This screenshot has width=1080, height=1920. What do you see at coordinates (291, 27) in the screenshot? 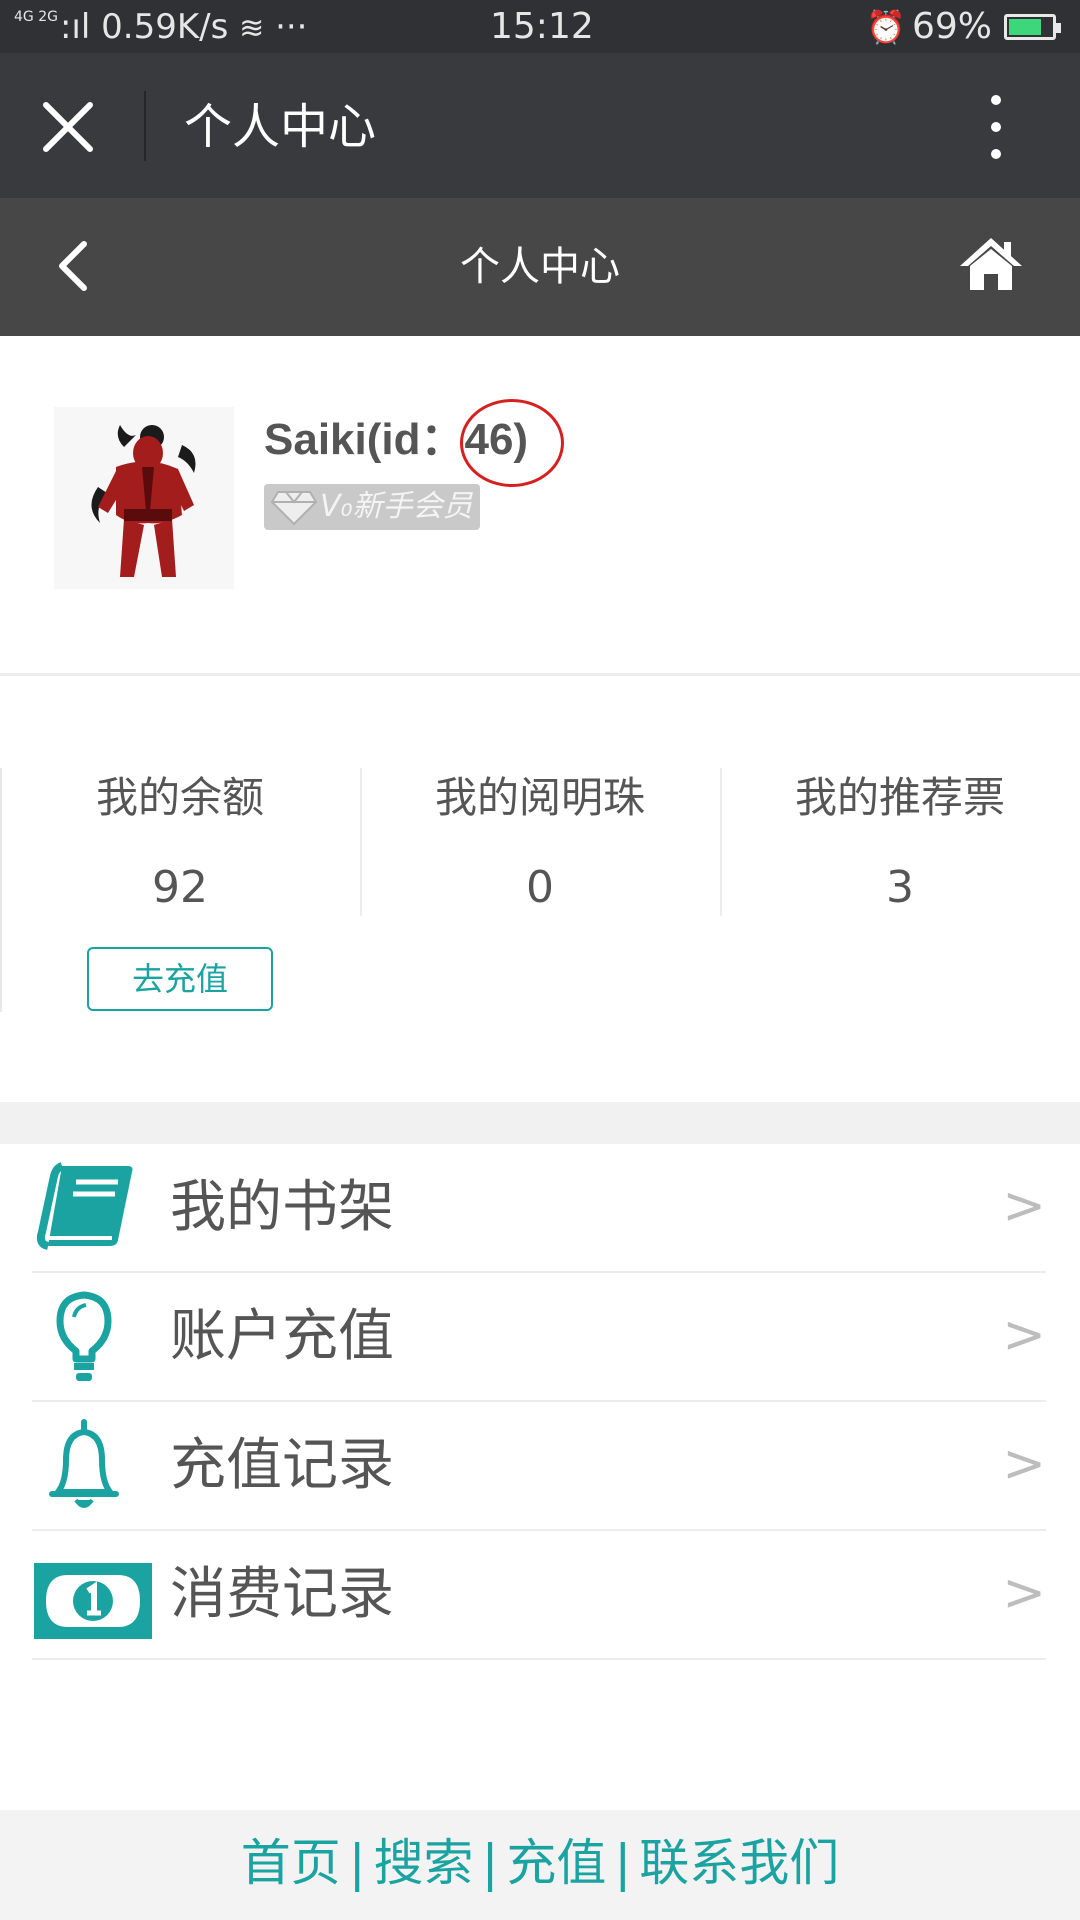
I see `status-extra: ···` at bounding box center [291, 27].